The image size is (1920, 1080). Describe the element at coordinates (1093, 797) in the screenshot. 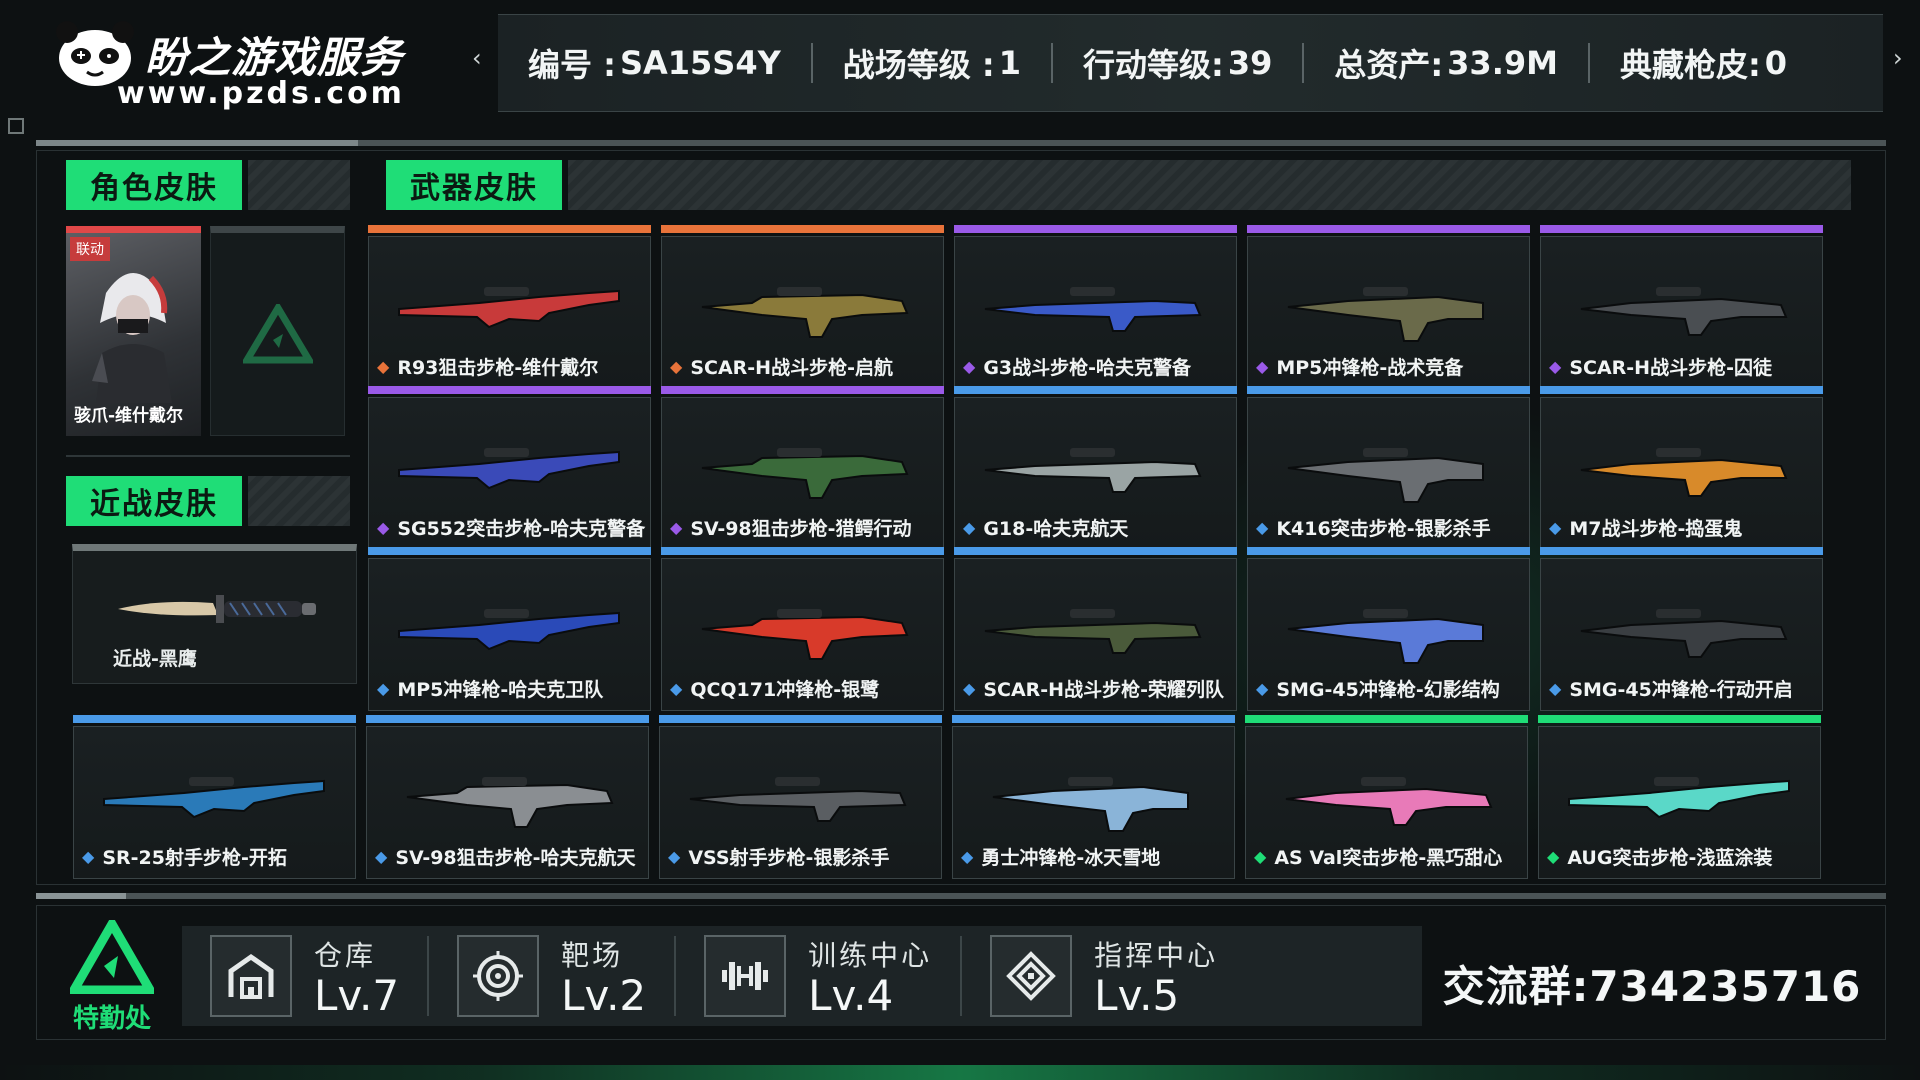

I see `weapon-skin-card: ◆ 勇士冲锋枪-冰天雪地` at that location.